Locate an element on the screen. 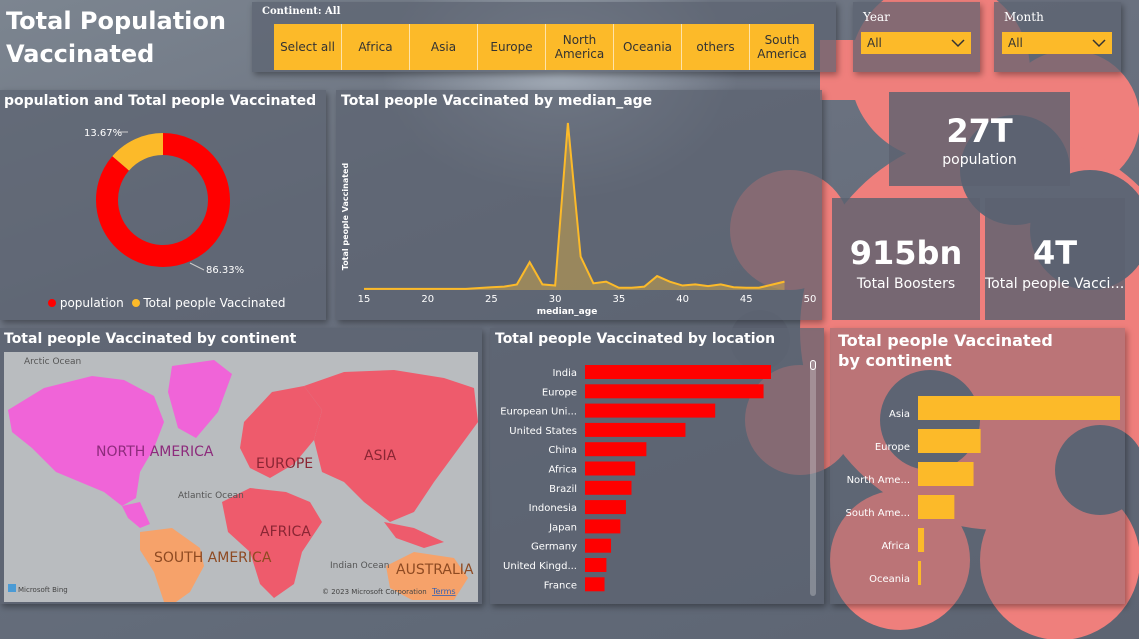 This screenshot has width=1139, height=639. map-region-se-asia is located at coordinates (414, 535).